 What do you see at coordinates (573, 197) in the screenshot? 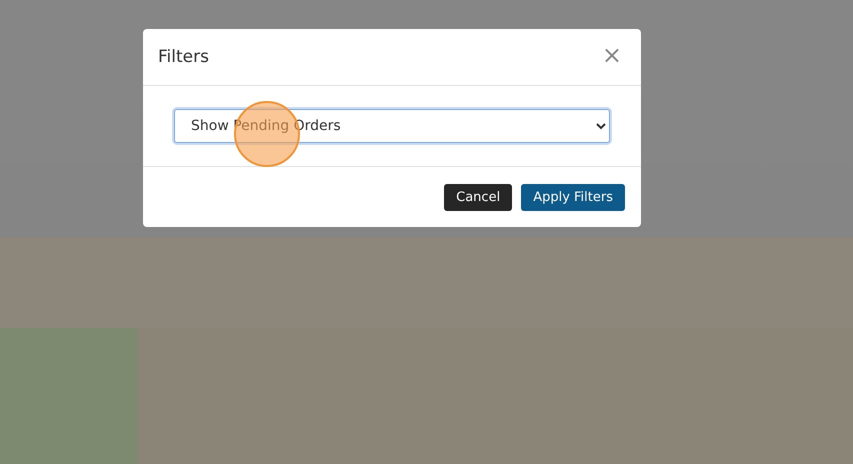
I see `apply-button: Apply Filters` at bounding box center [573, 197].